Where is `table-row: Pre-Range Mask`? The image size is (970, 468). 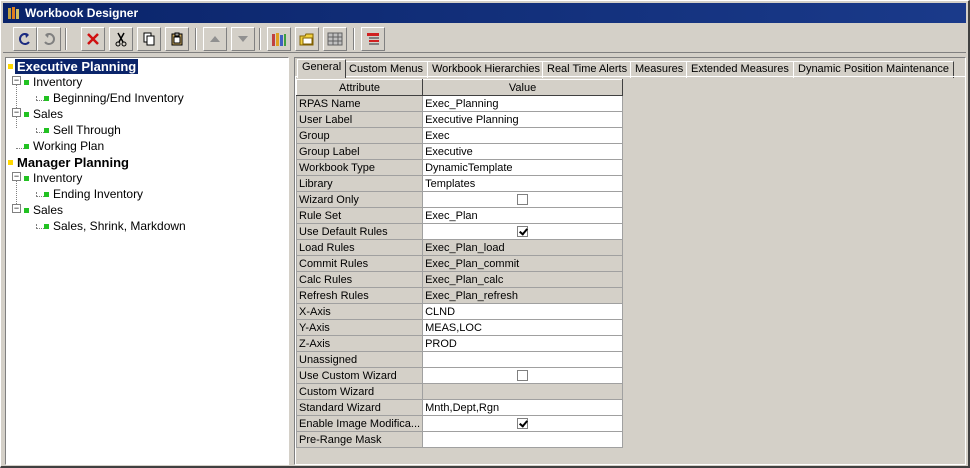
table-row: Pre-Range Mask is located at coordinates (459, 439).